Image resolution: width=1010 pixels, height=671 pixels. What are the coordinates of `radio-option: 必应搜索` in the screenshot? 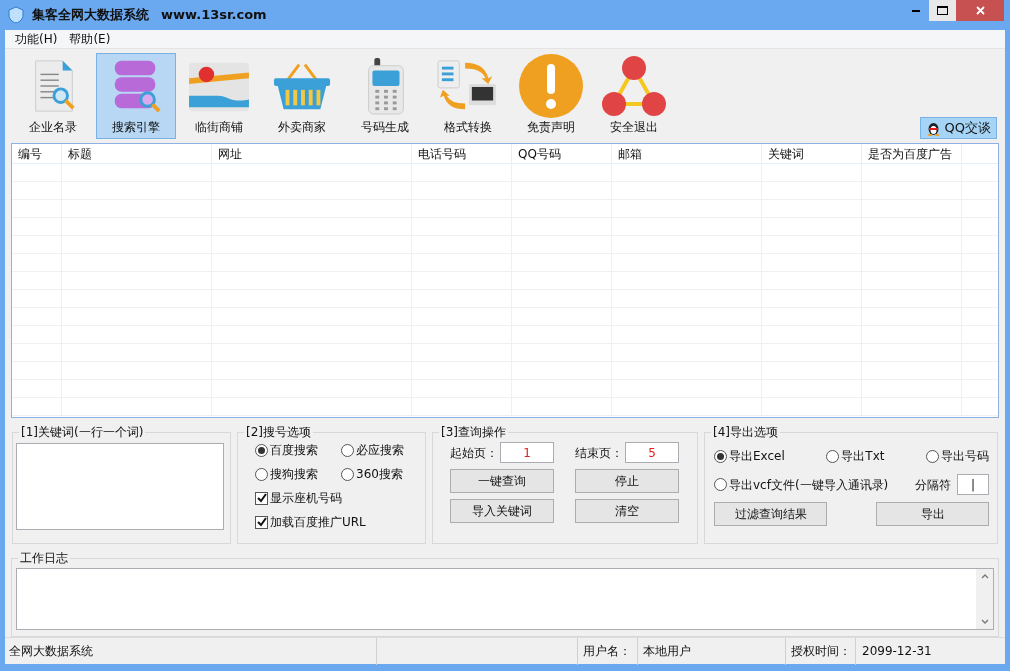 It's located at (381, 450).